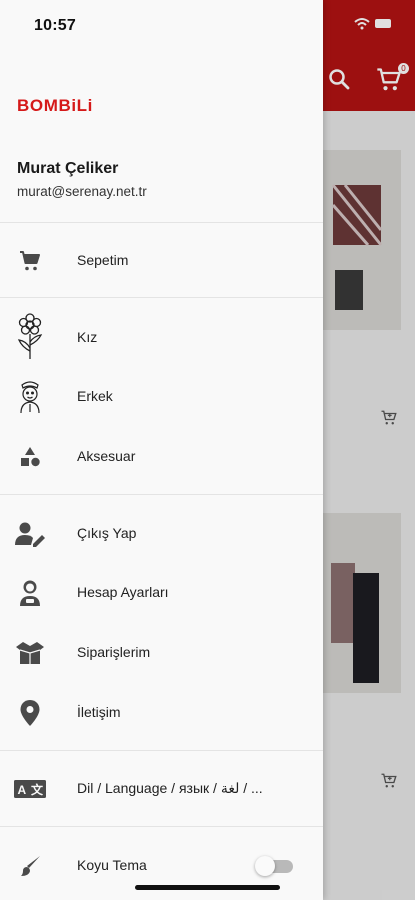 This screenshot has width=415, height=900. I want to click on menu-item-contact: İletişim, so click(161, 713).